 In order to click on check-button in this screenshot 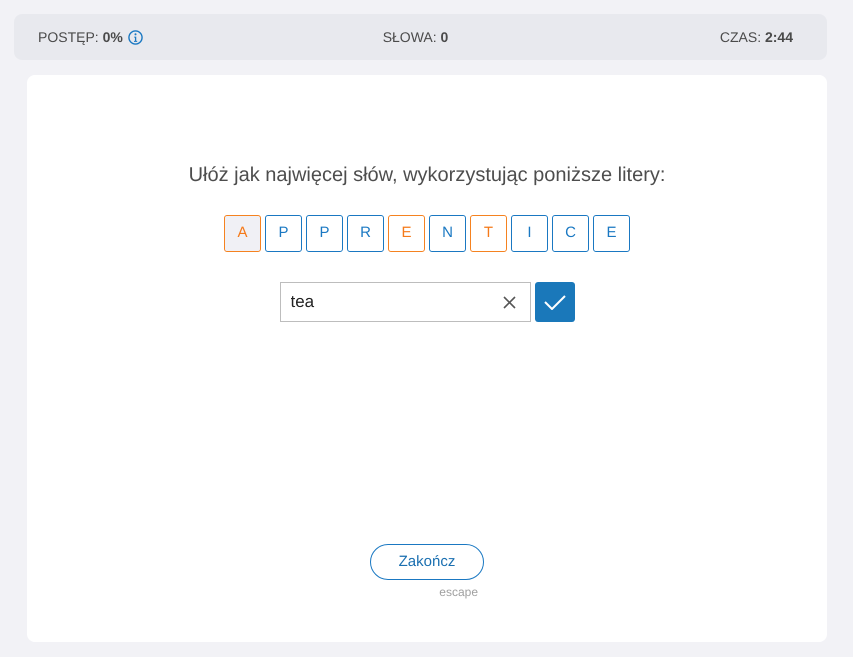, I will do `click(554, 302)`.